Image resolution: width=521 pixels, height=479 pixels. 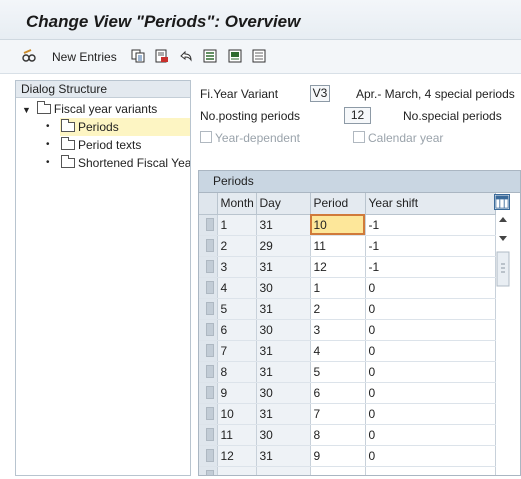 What do you see at coordinates (338, 414) in the screenshot?
I see `period-input: 7` at bounding box center [338, 414].